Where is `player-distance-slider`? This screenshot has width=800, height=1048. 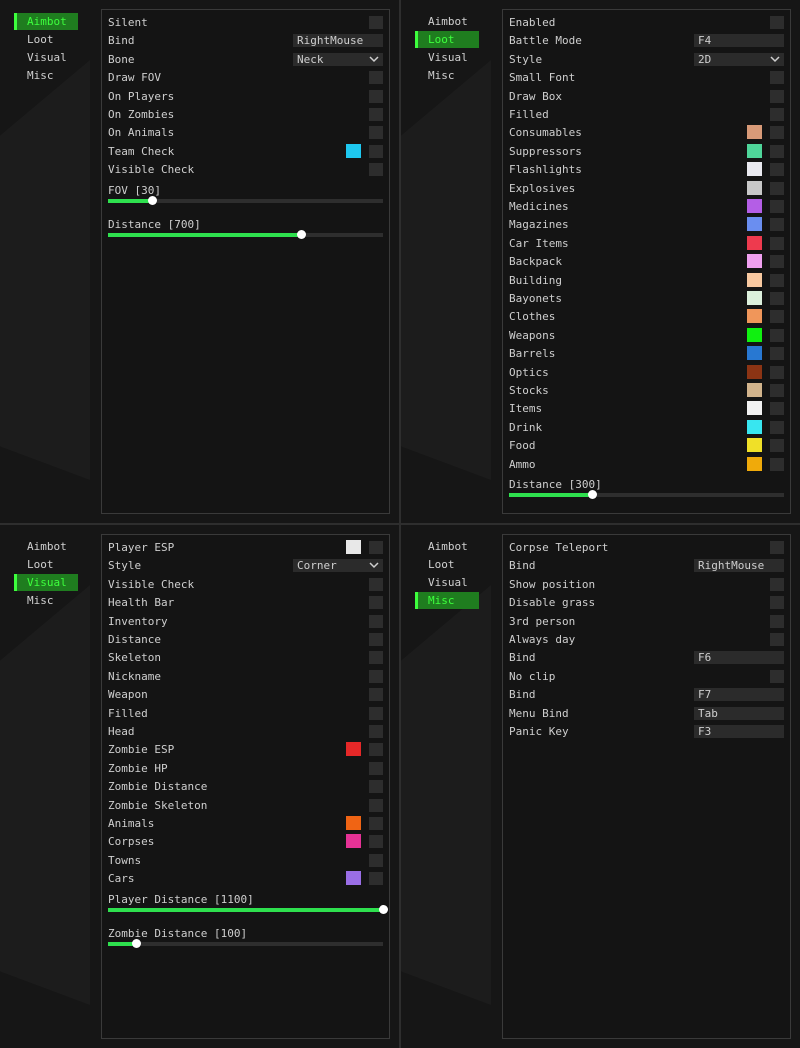
player-distance-slider is located at coordinates (248, 909).